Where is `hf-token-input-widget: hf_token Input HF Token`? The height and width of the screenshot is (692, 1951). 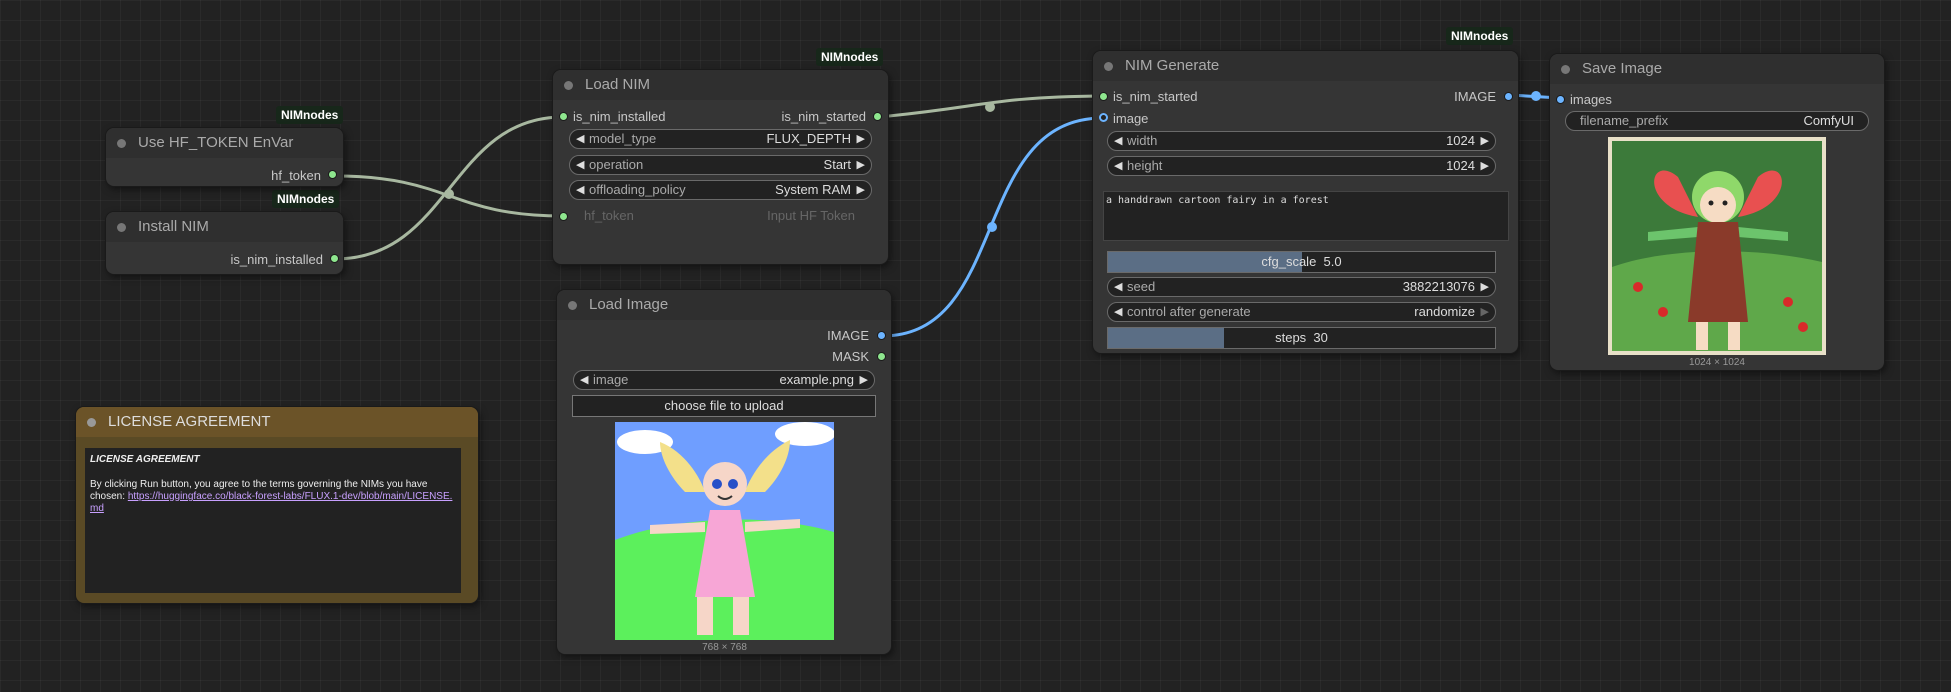
hf-token-input-widget: hf_token Input HF Token is located at coordinates (720, 216).